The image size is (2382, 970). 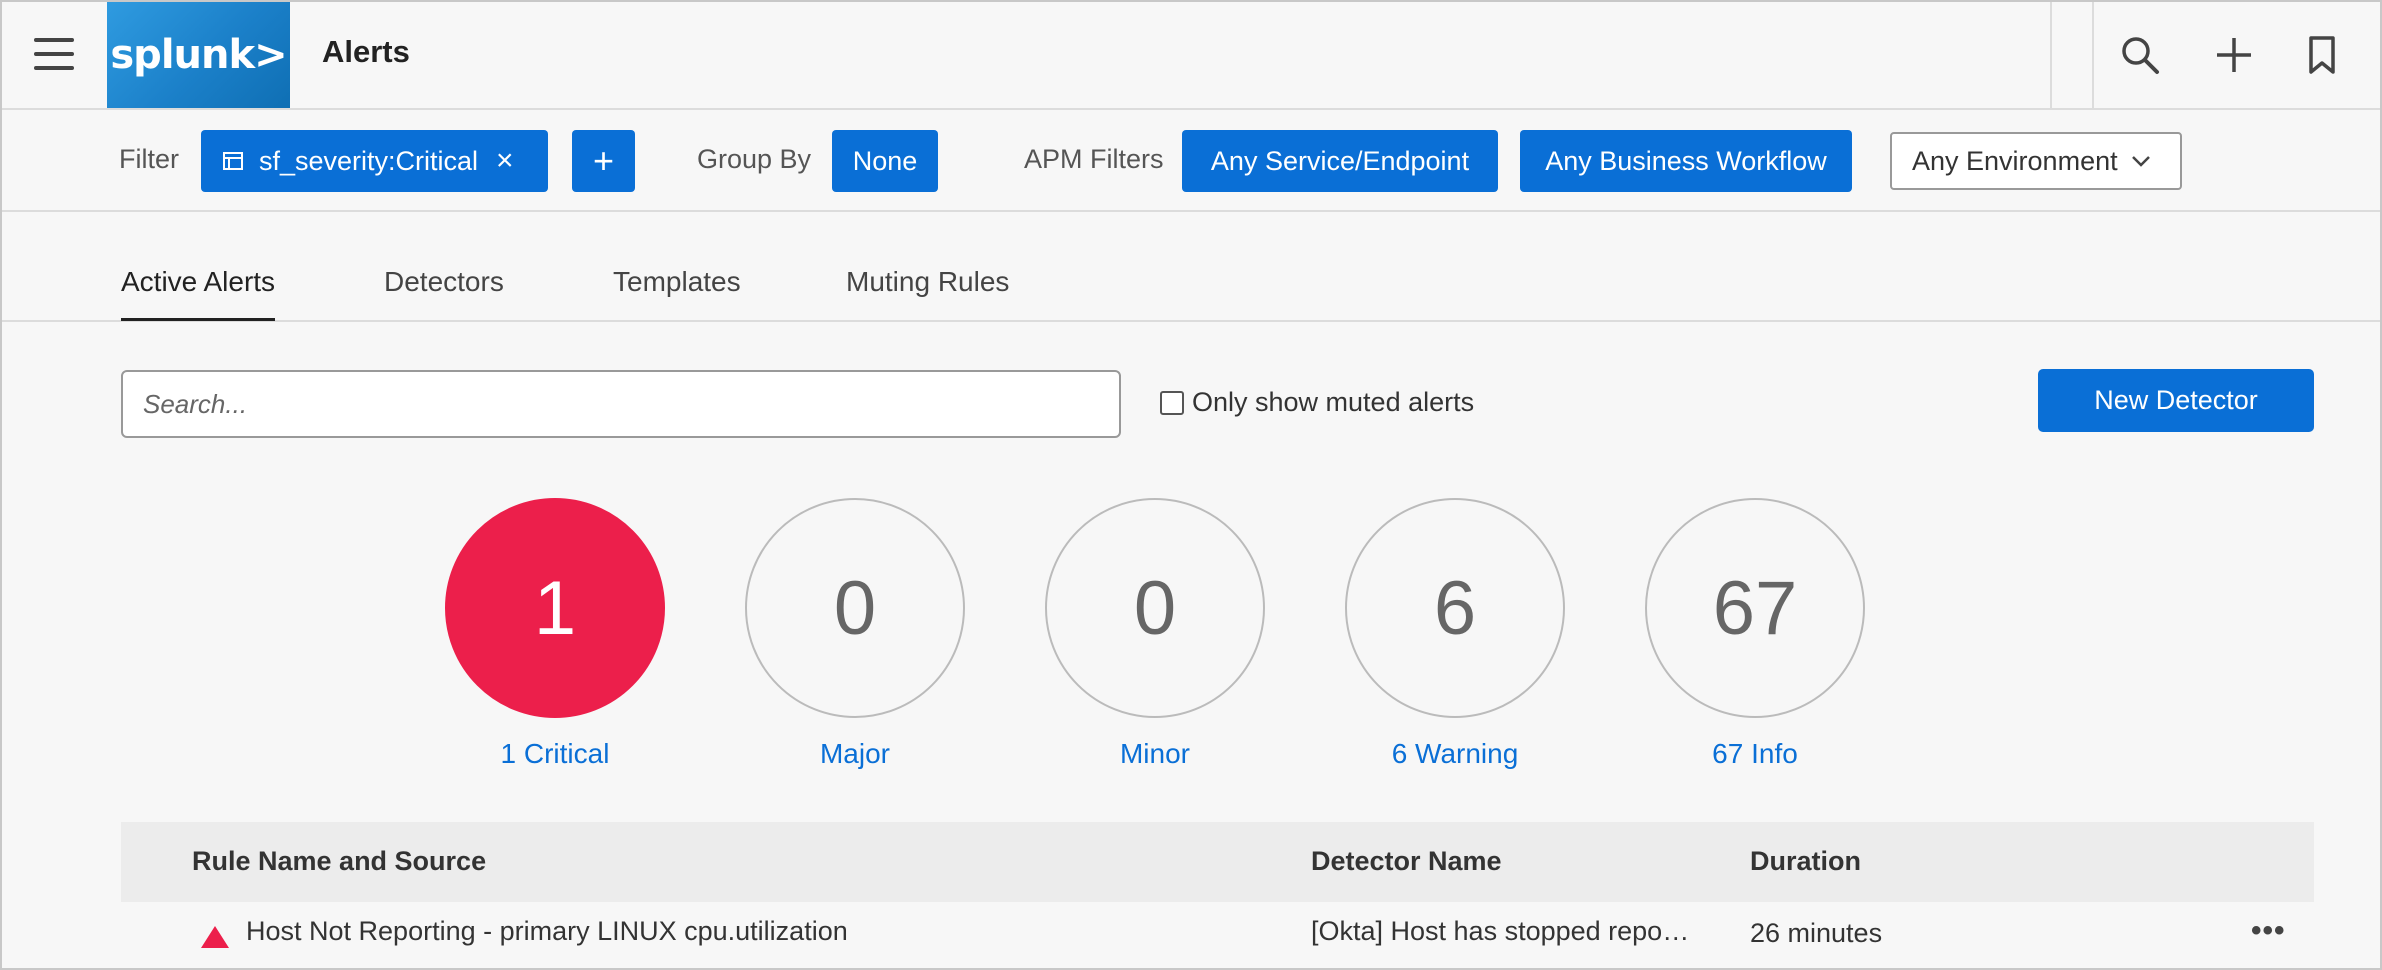 I want to click on muted-checkbox, so click(x=1172, y=402).